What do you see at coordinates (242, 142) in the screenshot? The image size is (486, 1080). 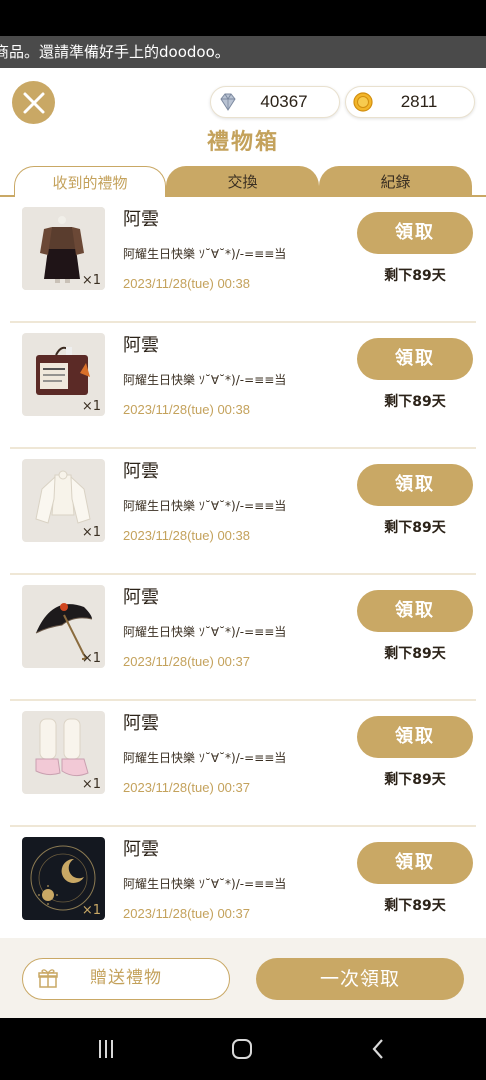 I see `page-title: 禮物箱` at bounding box center [242, 142].